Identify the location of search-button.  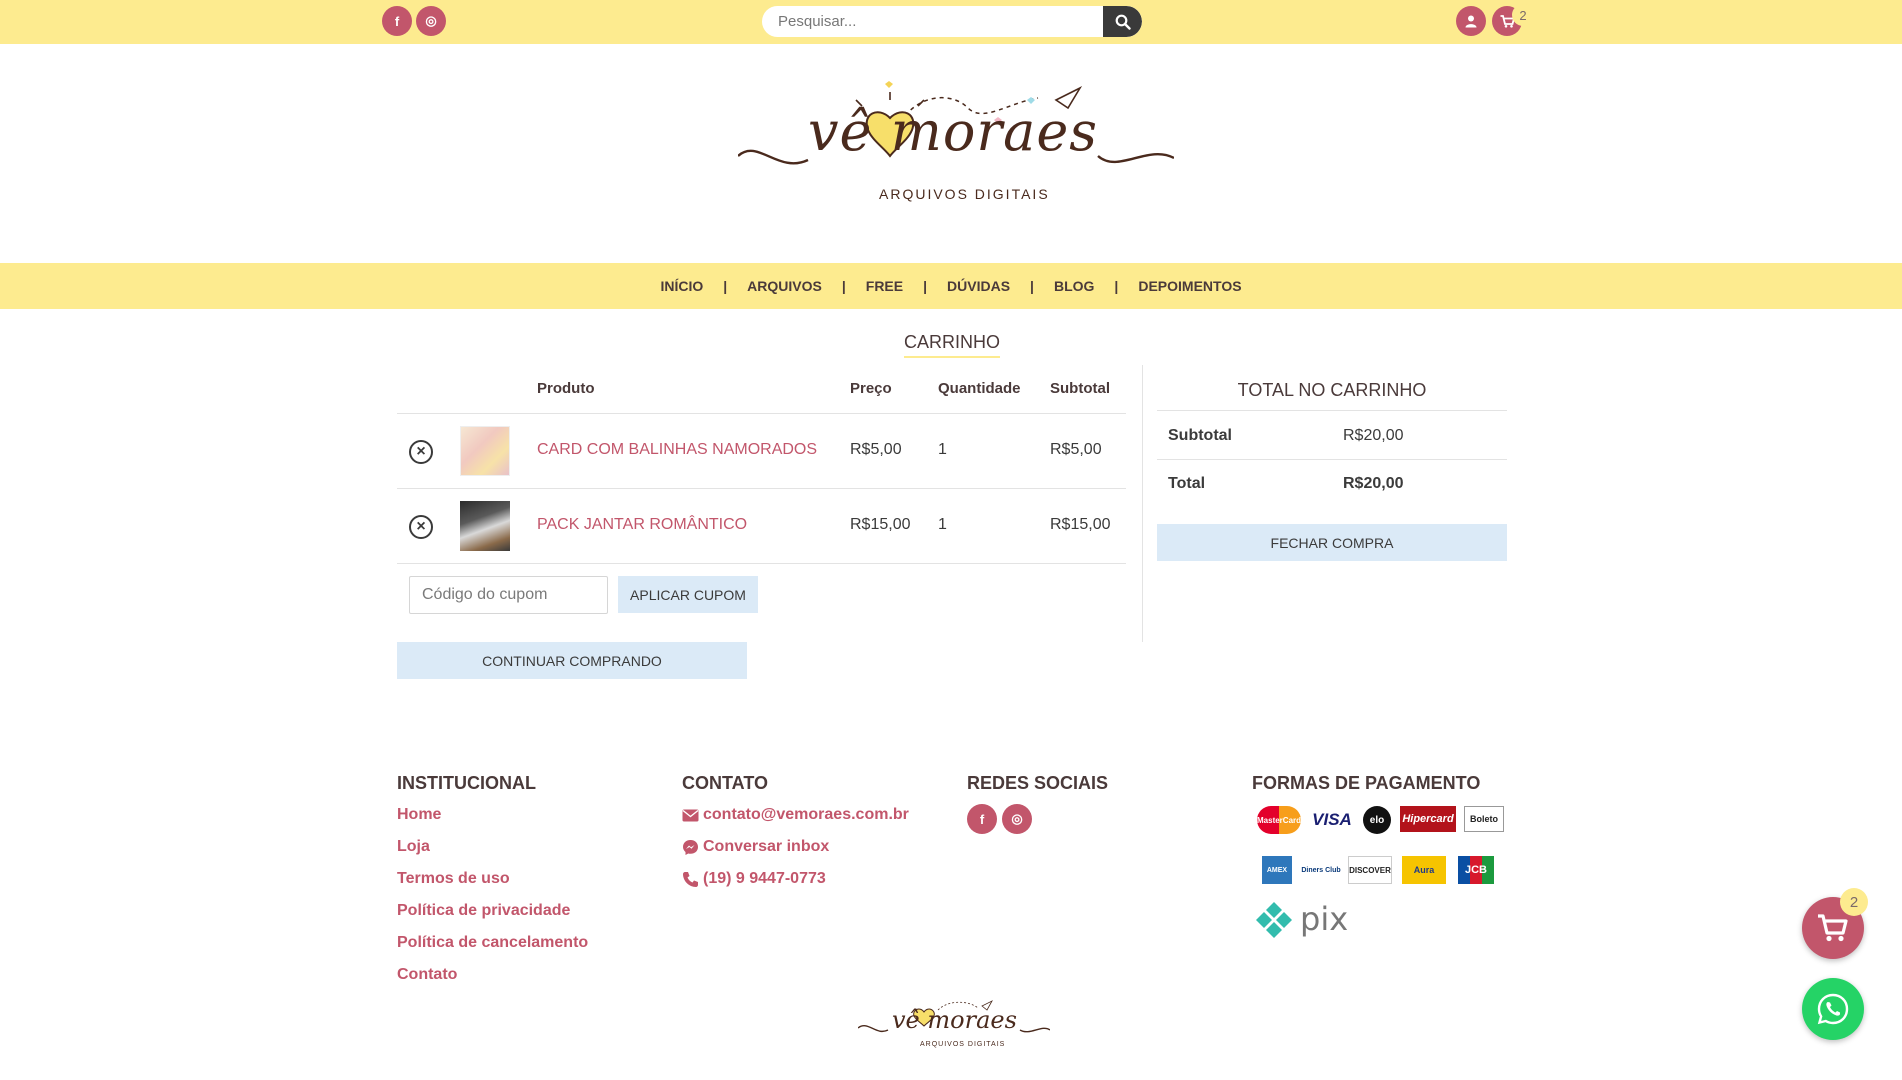
(1122, 21).